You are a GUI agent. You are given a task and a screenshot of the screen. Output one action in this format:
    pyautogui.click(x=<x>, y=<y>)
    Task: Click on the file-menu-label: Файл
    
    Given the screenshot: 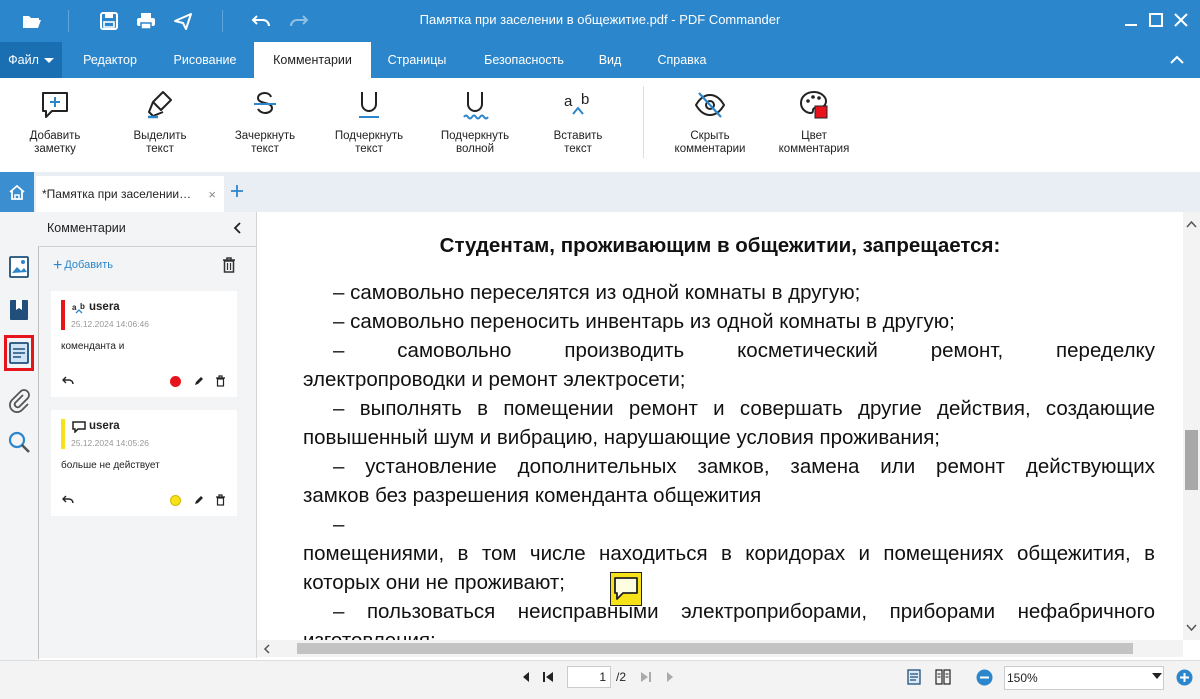 What is the action you would take?
    pyautogui.click(x=23, y=60)
    